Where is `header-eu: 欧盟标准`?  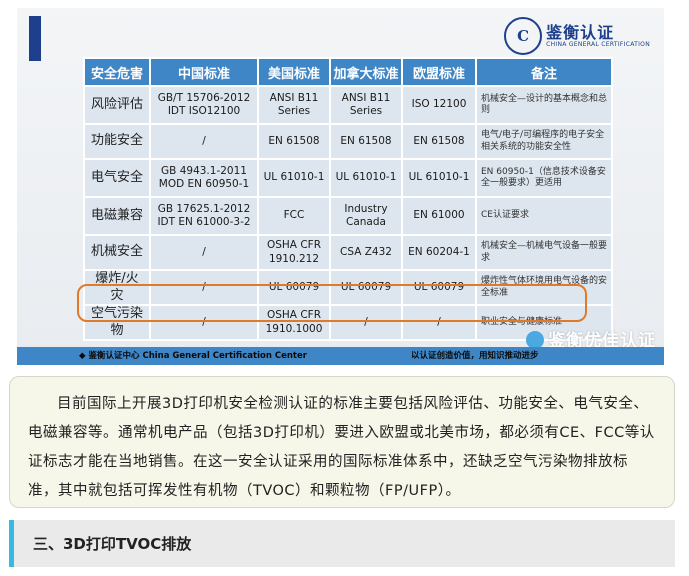 header-eu: 欧盟标准 is located at coordinates (439, 72).